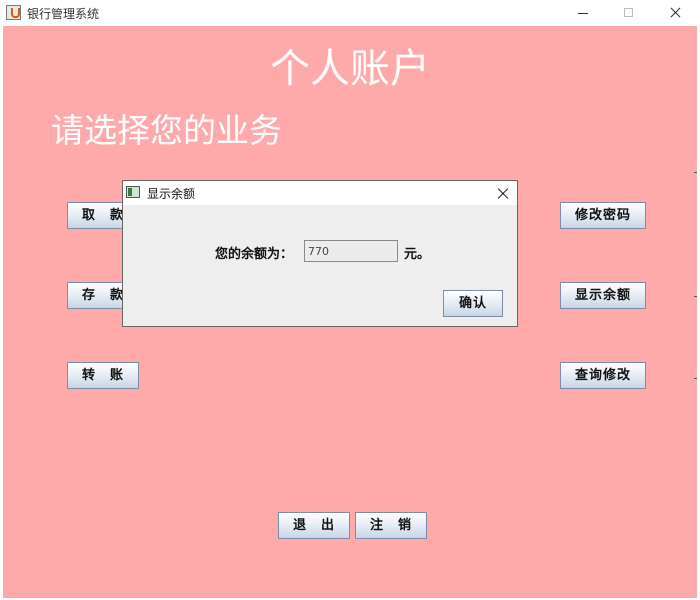 The image size is (700, 600). What do you see at coordinates (351, 251) in the screenshot?
I see `balance-field` at bounding box center [351, 251].